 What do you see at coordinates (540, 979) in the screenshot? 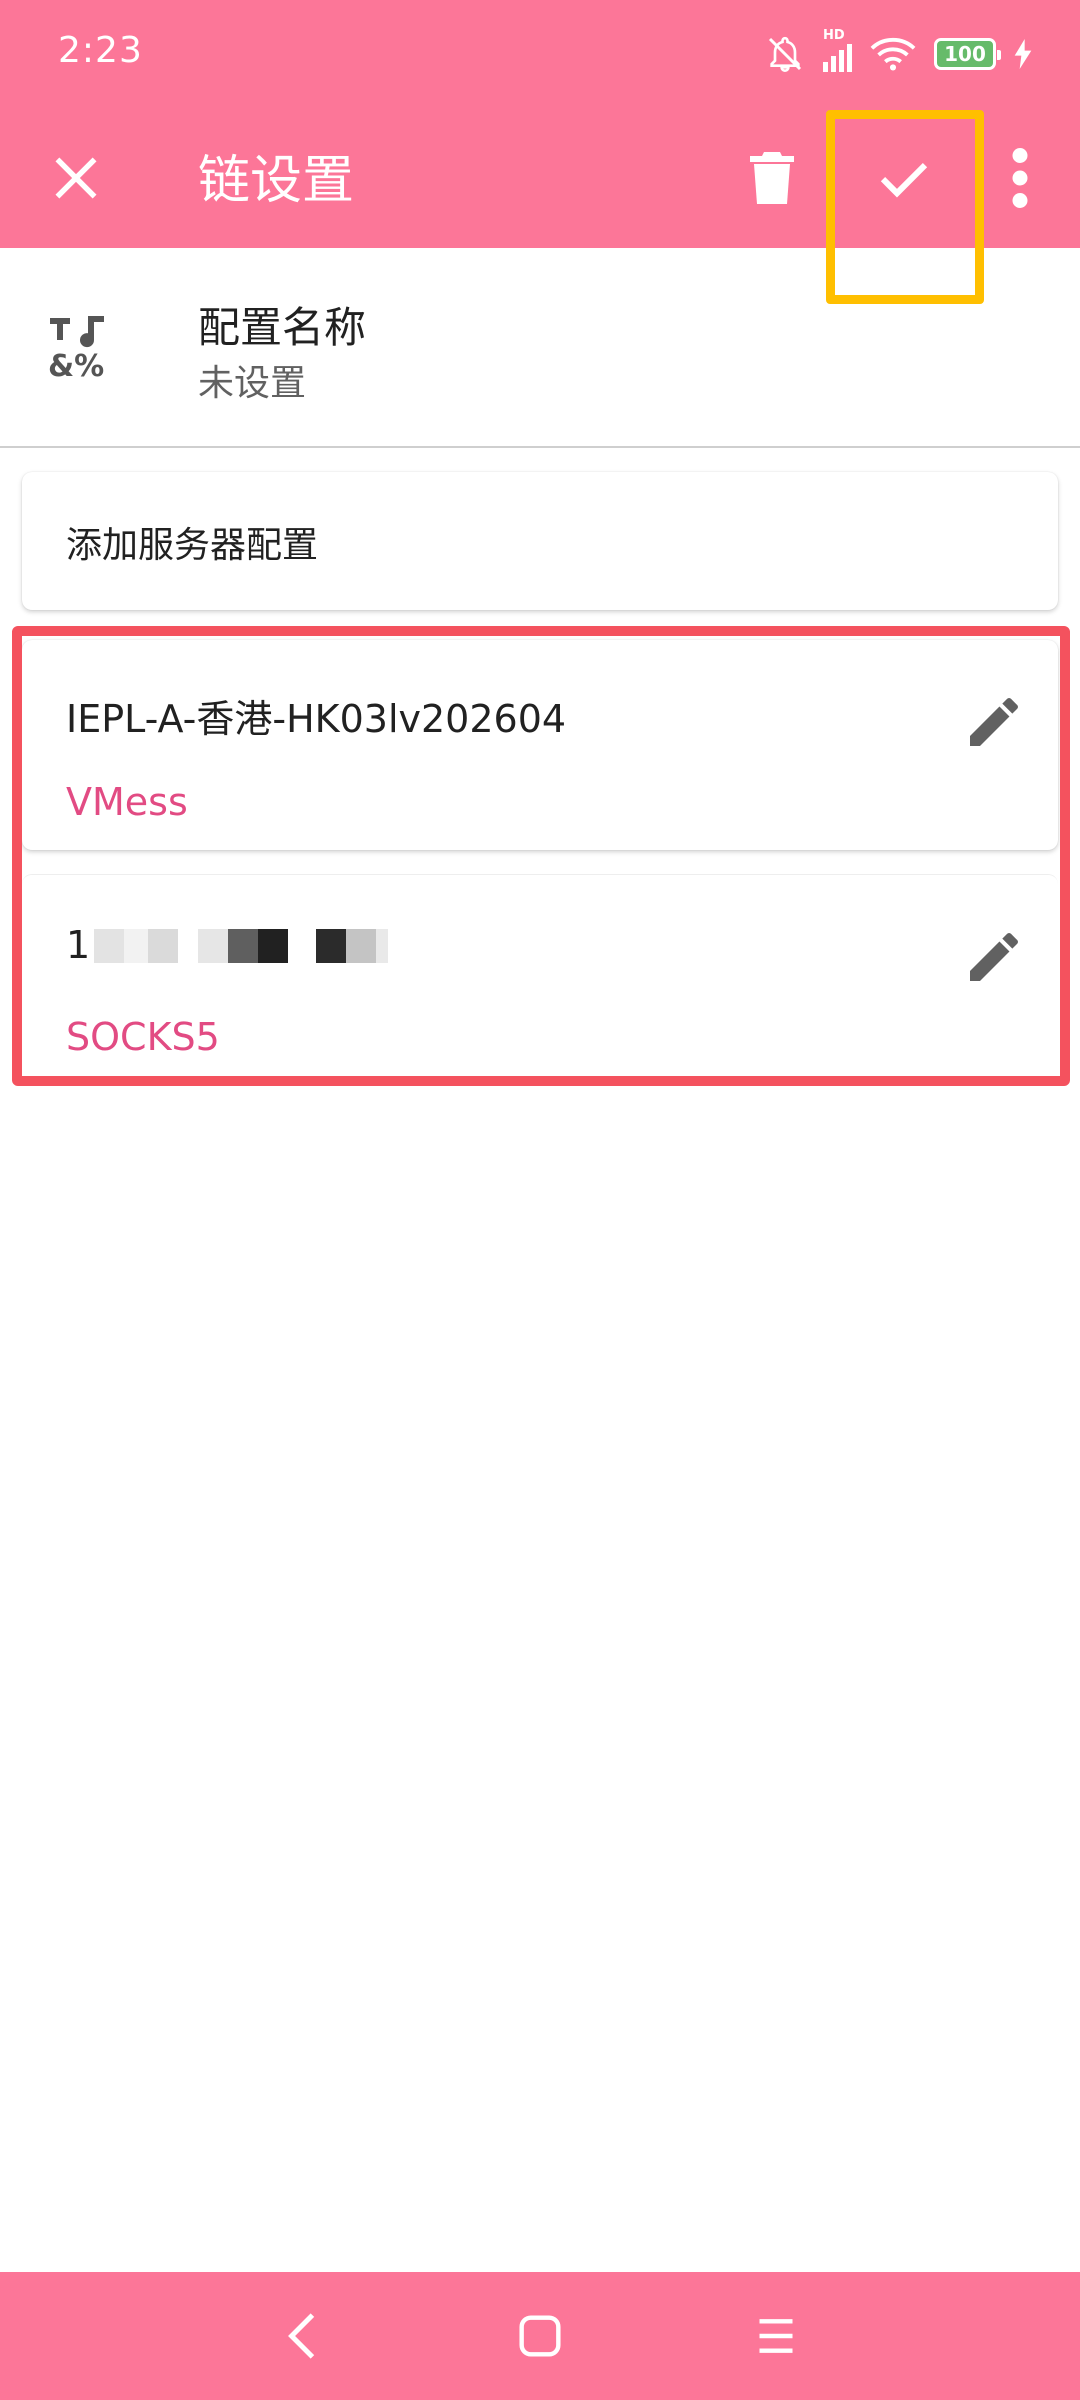
I see `server-item: 1 SOCKS5` at bounding box center [540, 979].